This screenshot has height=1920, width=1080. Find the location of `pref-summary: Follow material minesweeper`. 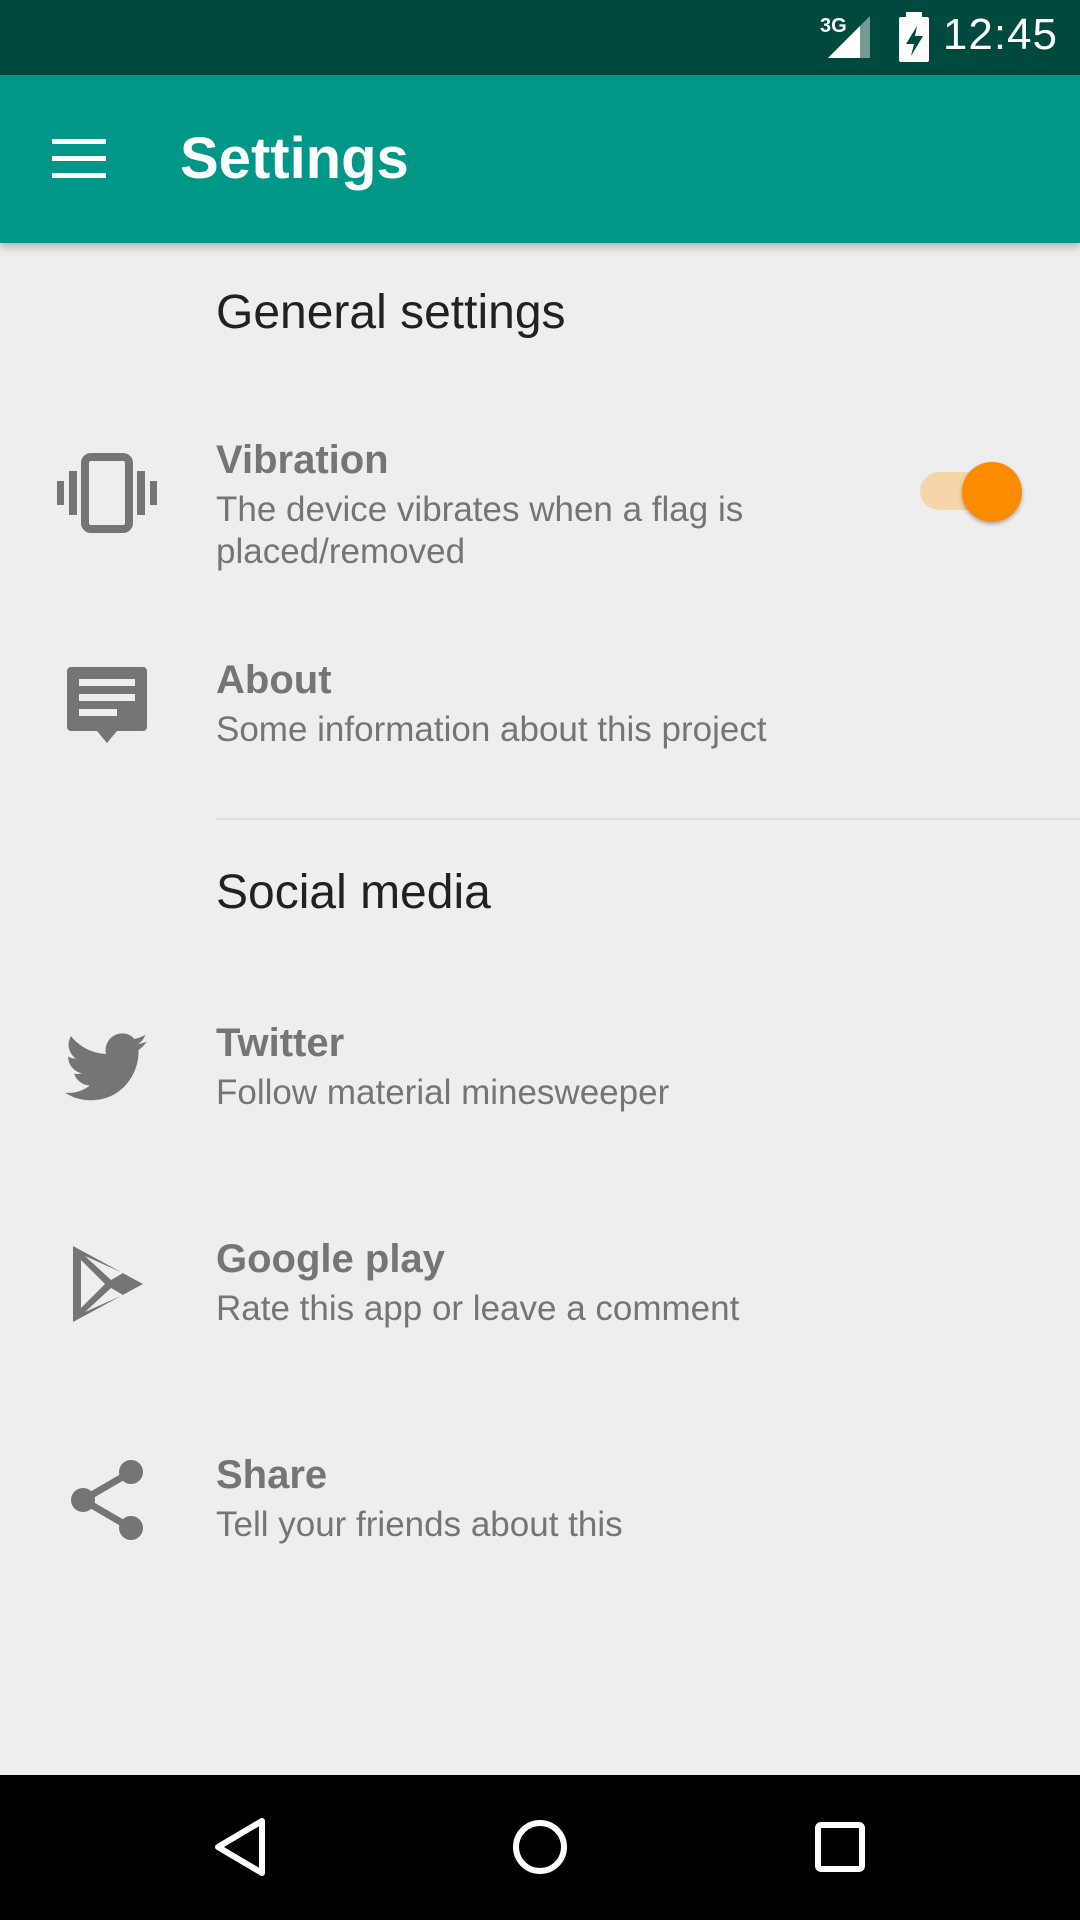

pref-summary: Follow material minesweeper is located at coordinates (443, 1092).